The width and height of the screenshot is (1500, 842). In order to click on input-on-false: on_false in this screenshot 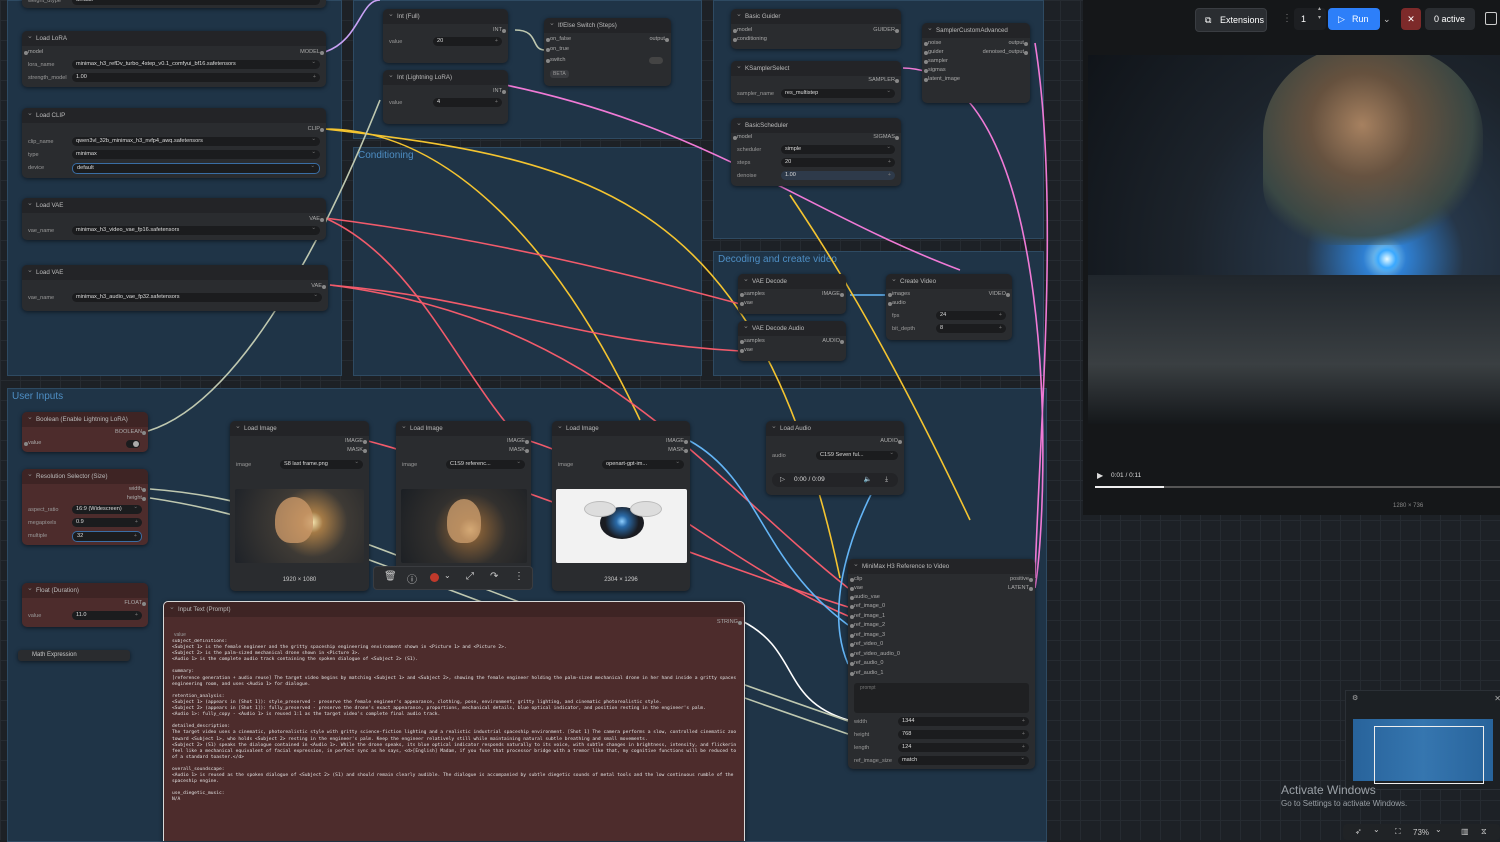, I will do `click(558, 39)`.